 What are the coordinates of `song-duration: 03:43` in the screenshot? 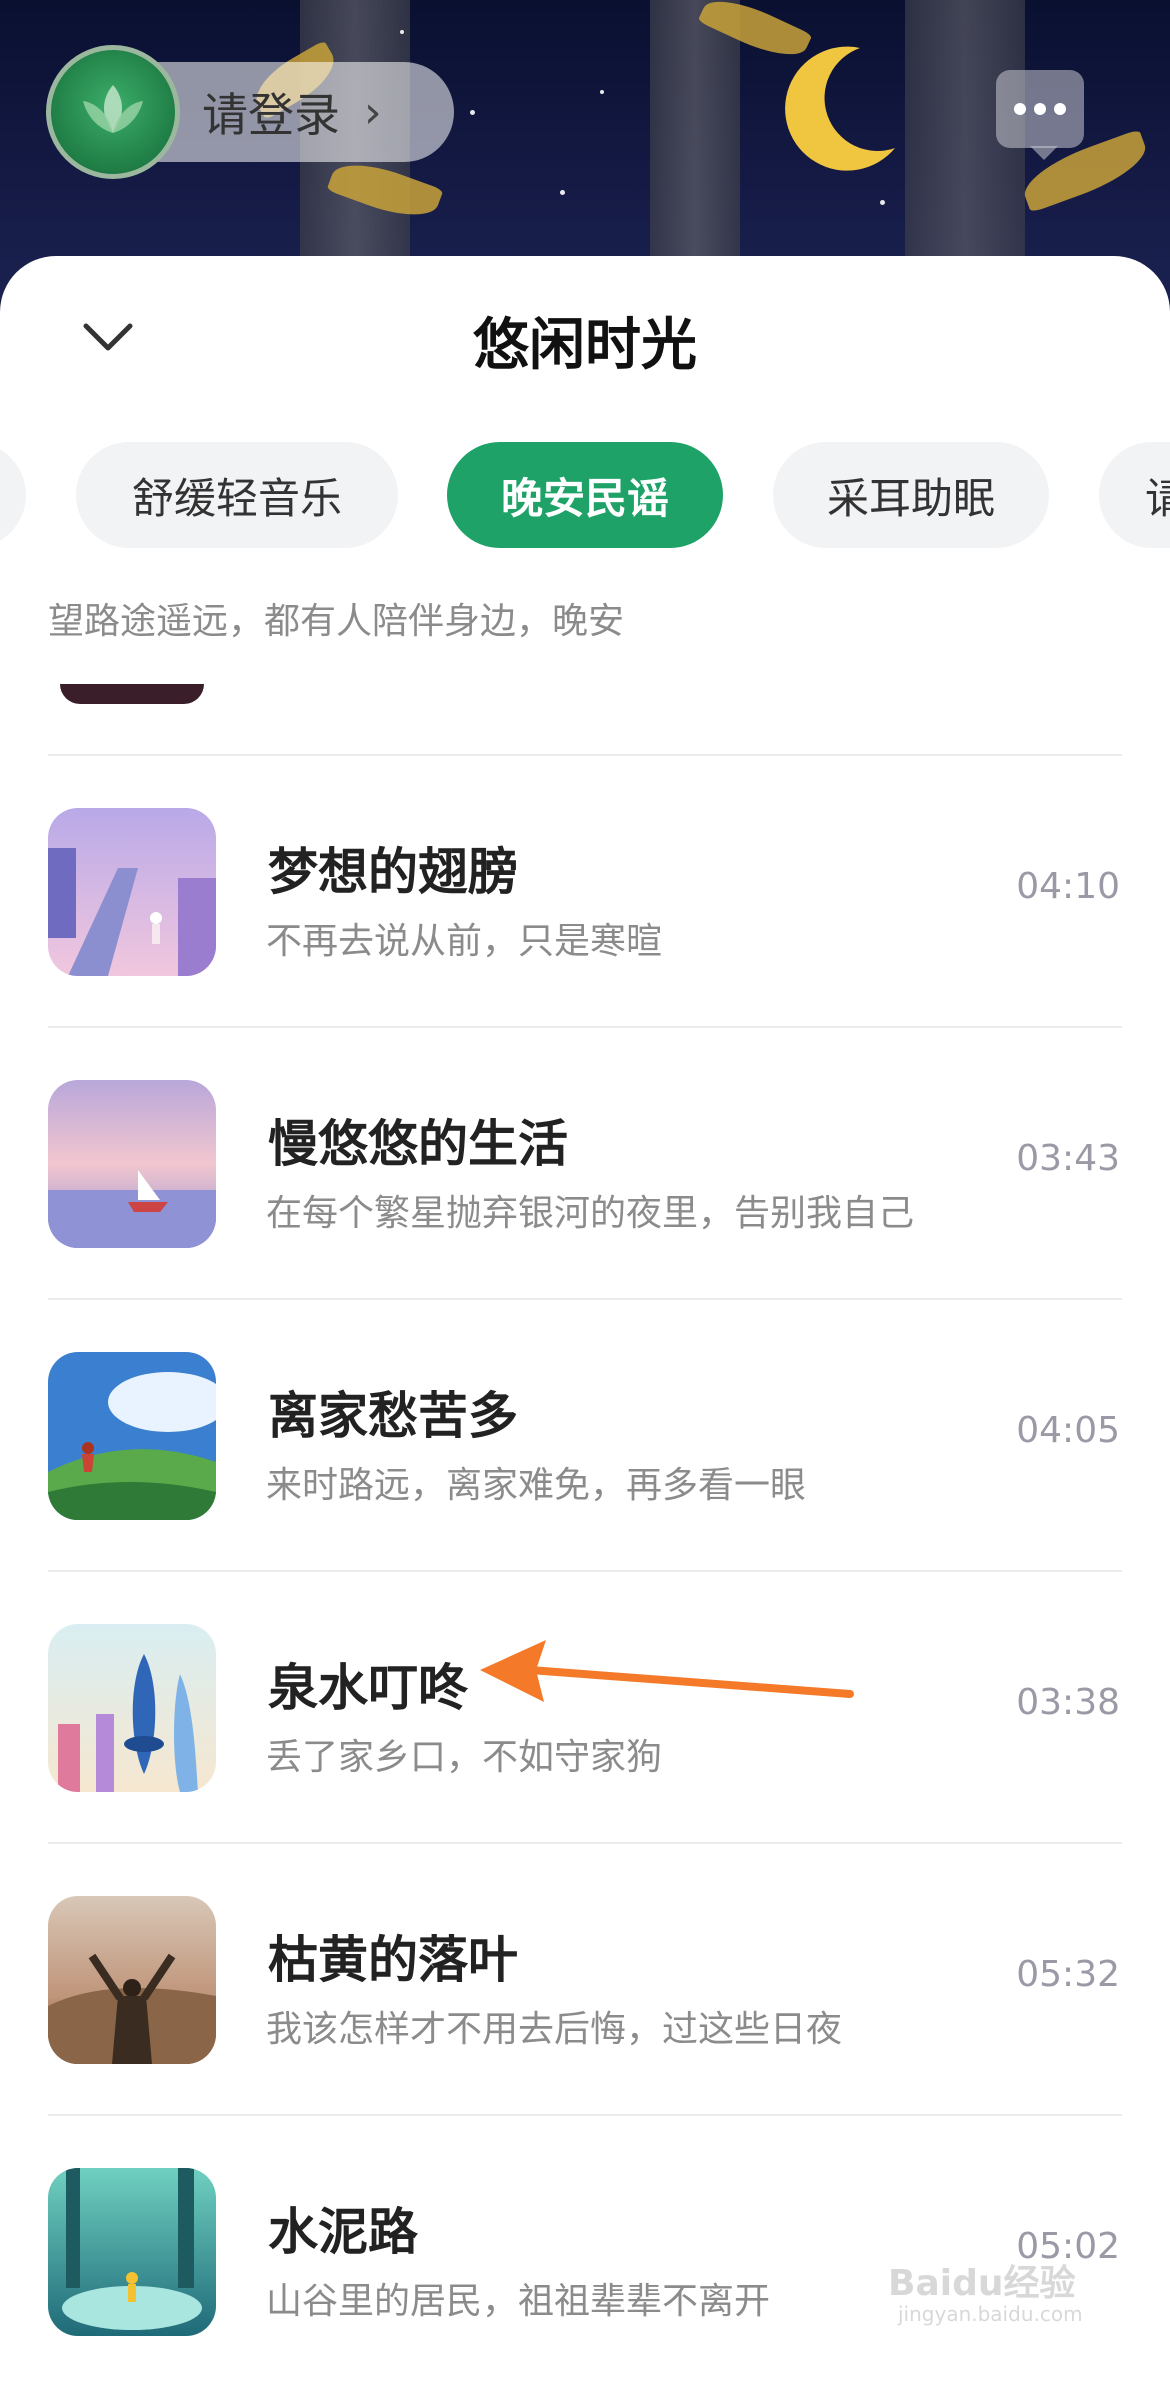 It's located at (1068, 1158).